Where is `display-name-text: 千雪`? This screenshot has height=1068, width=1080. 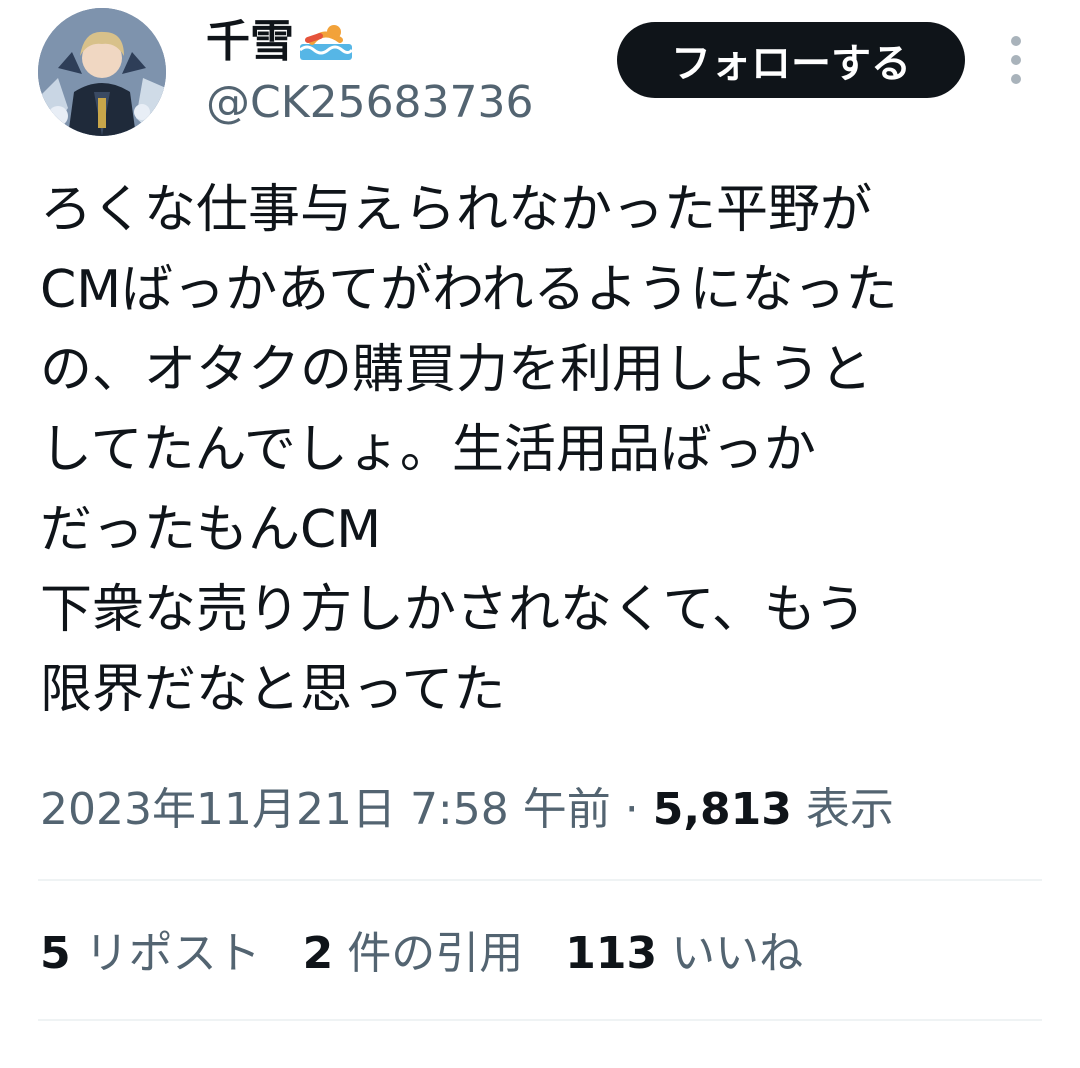
display-name-text: 千雪 is located at coordinates (250, 41).